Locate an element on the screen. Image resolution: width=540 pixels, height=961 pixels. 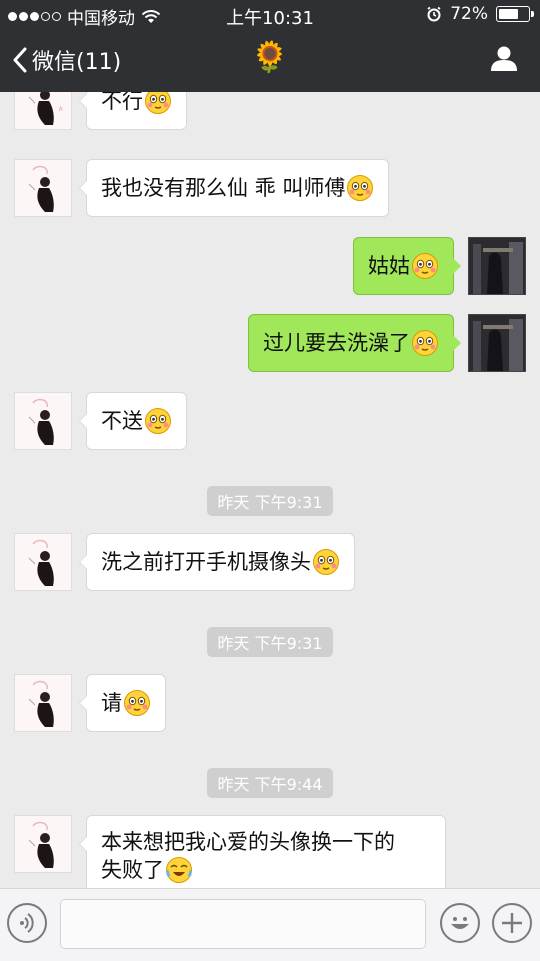
crying-laughing-face-icon is located at coordinates (179, 870).